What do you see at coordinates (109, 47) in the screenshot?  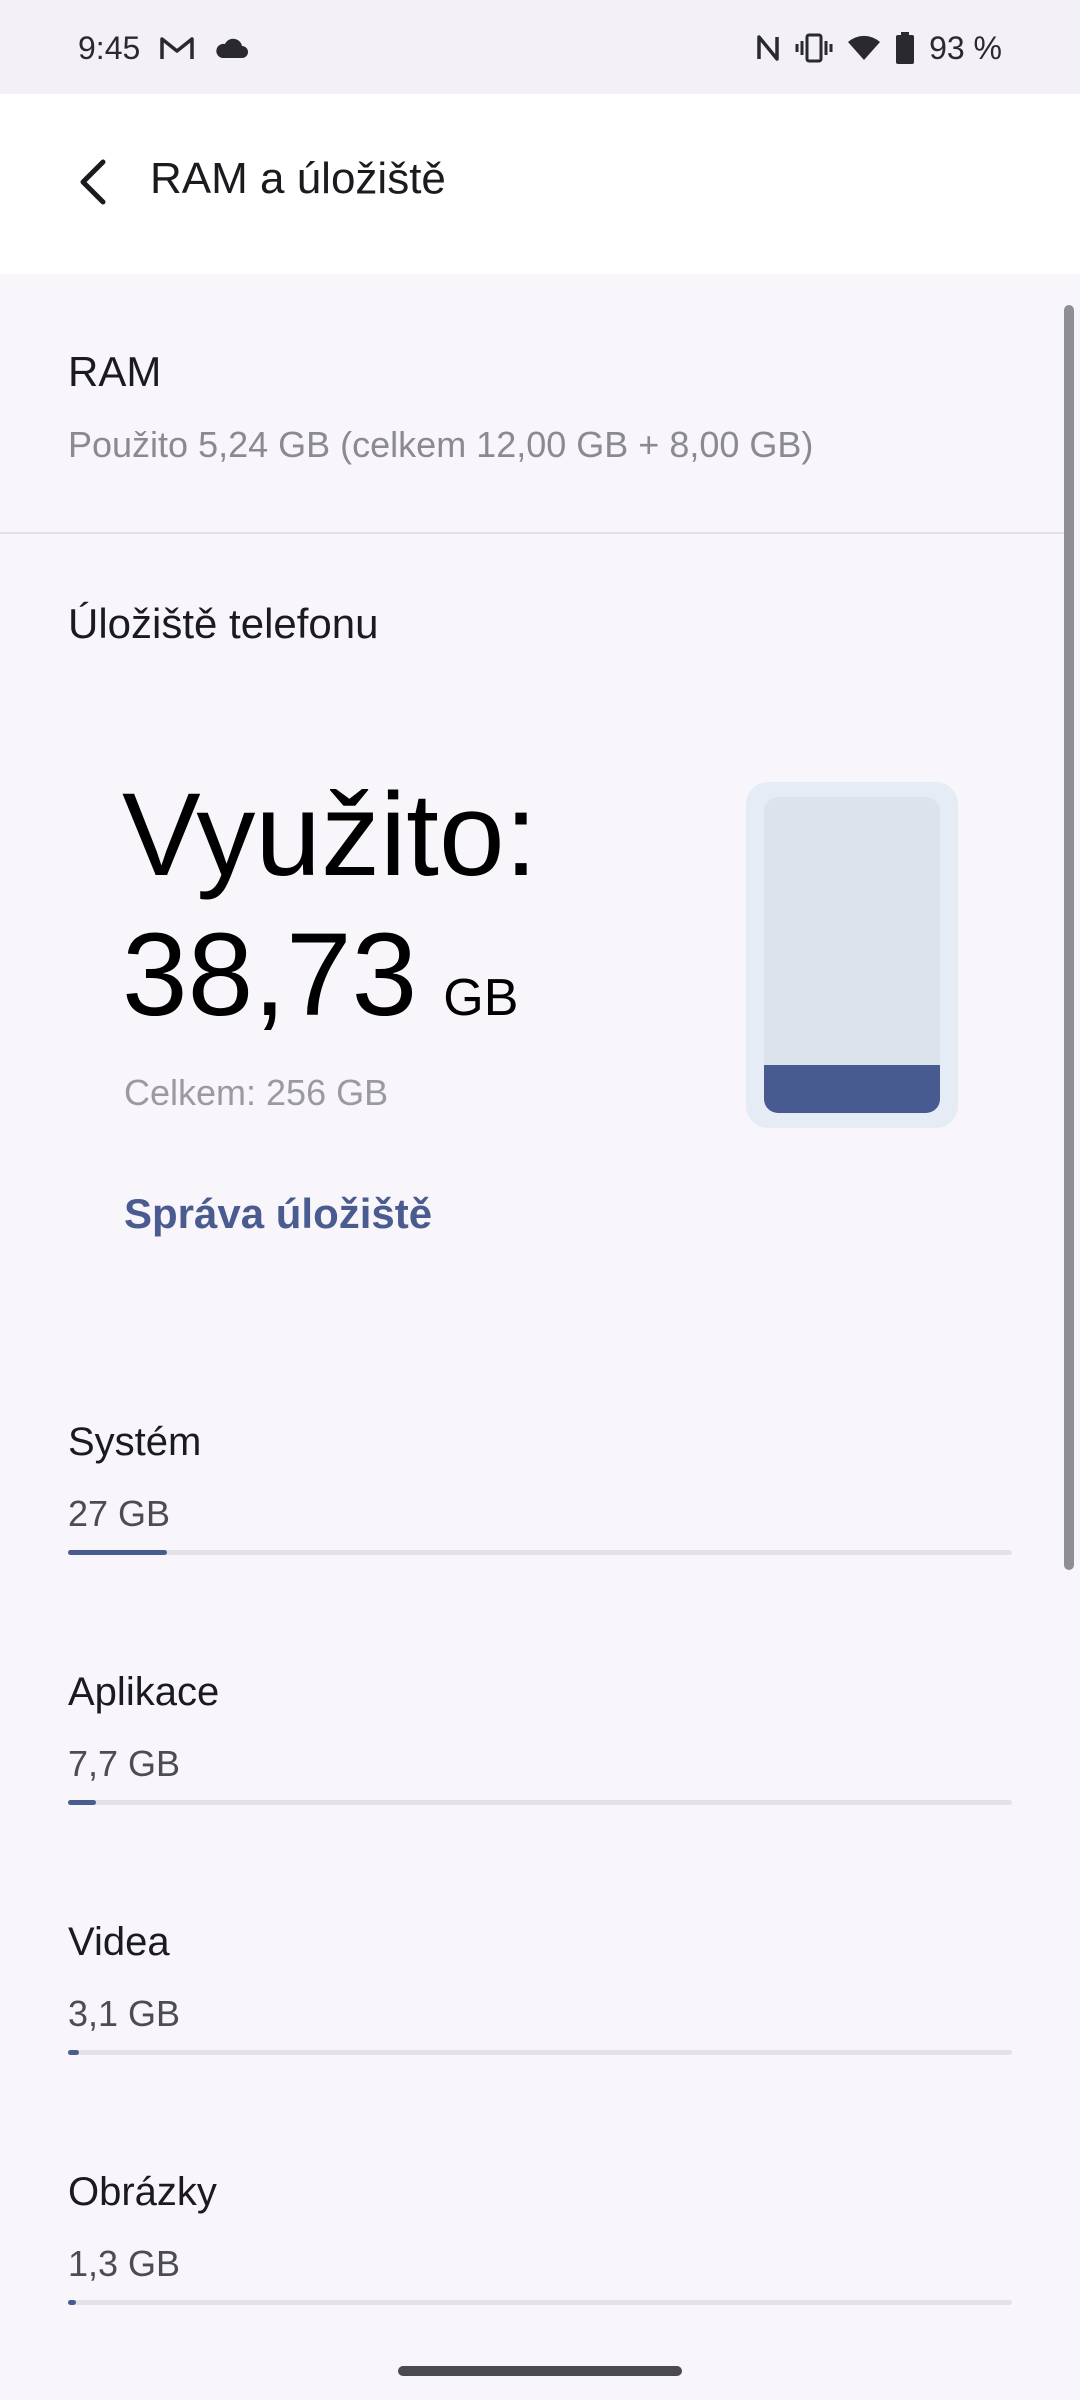 I see `status-time: 9:45` at bounding box center [109, 47].